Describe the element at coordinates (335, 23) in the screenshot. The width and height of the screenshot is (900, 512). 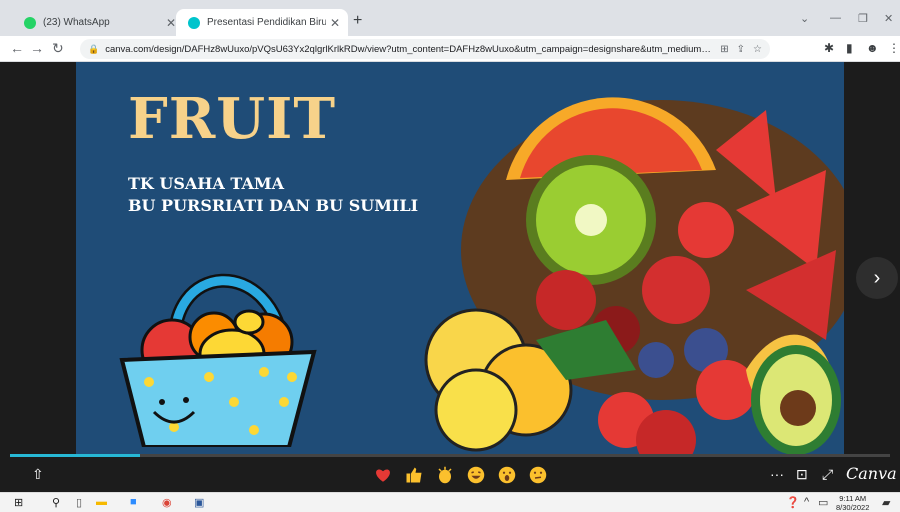
I see `close-tab-icon: ✕` at that location.